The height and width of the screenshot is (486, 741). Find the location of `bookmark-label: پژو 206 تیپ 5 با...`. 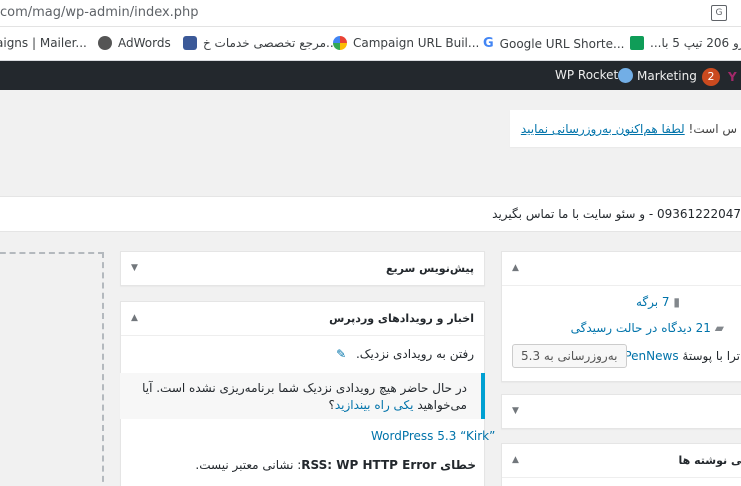

bookmark-label: پژو 206 تیپ 5 با... is located at coordinates (695, 43).